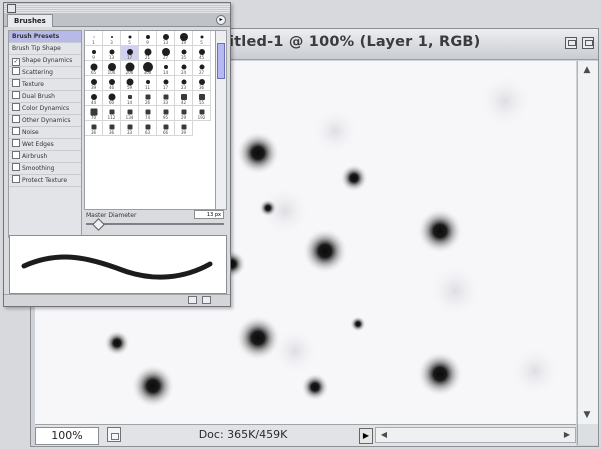  Describe the element at coordinates (184, 113) in the screenshot. I see `brush-preset: 29` at that location.